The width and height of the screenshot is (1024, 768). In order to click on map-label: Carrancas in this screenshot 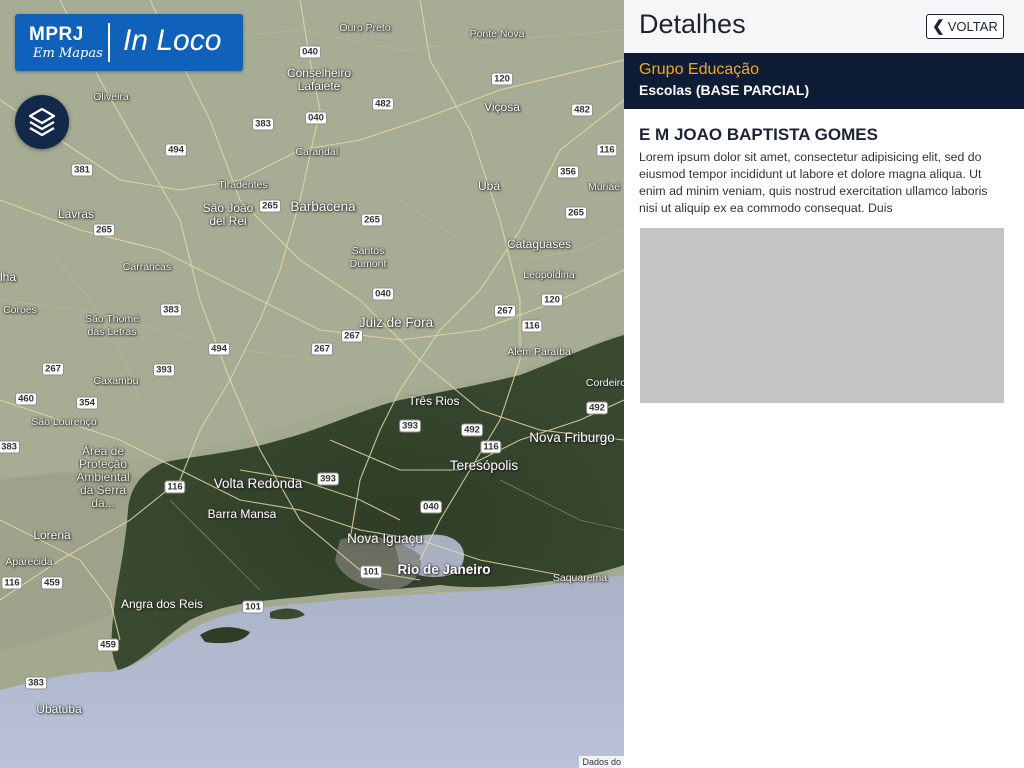, I will do `click(147, 267)`.